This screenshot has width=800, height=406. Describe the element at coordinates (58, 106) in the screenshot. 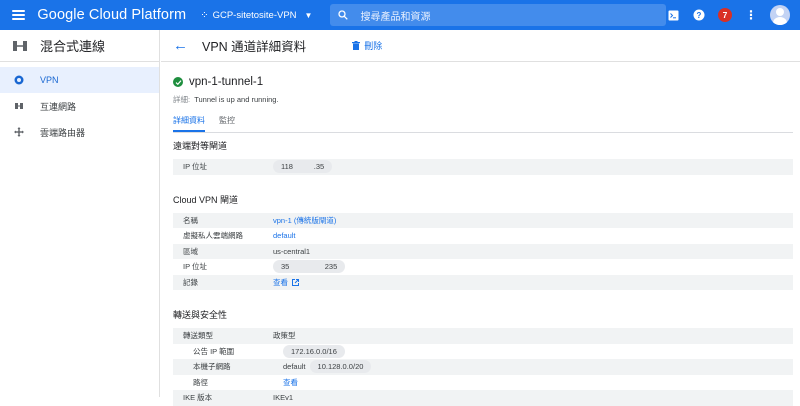

I see `sidebar-item-label: 互連網路` at that location.